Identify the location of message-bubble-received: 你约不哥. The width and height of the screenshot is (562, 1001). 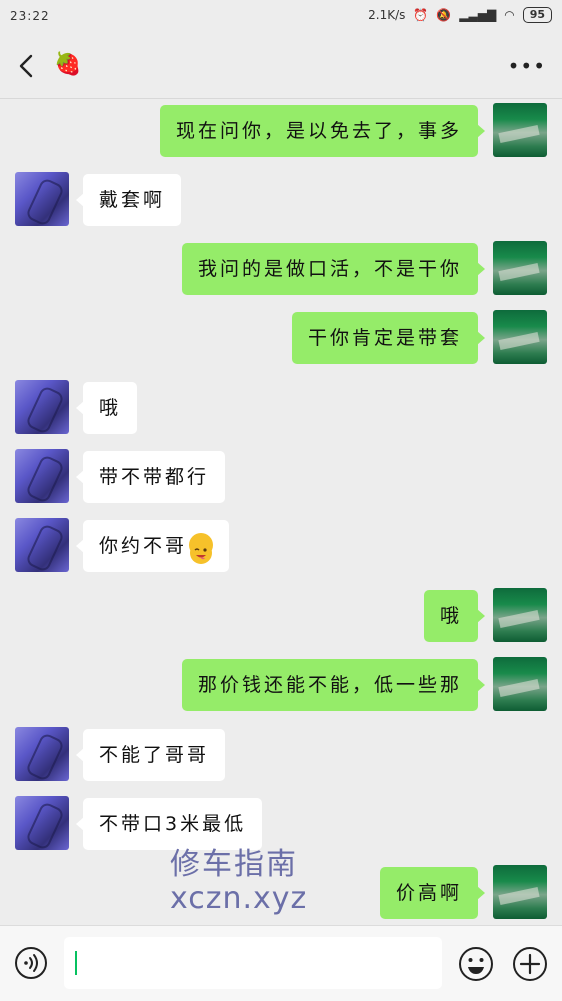
(152, 546).